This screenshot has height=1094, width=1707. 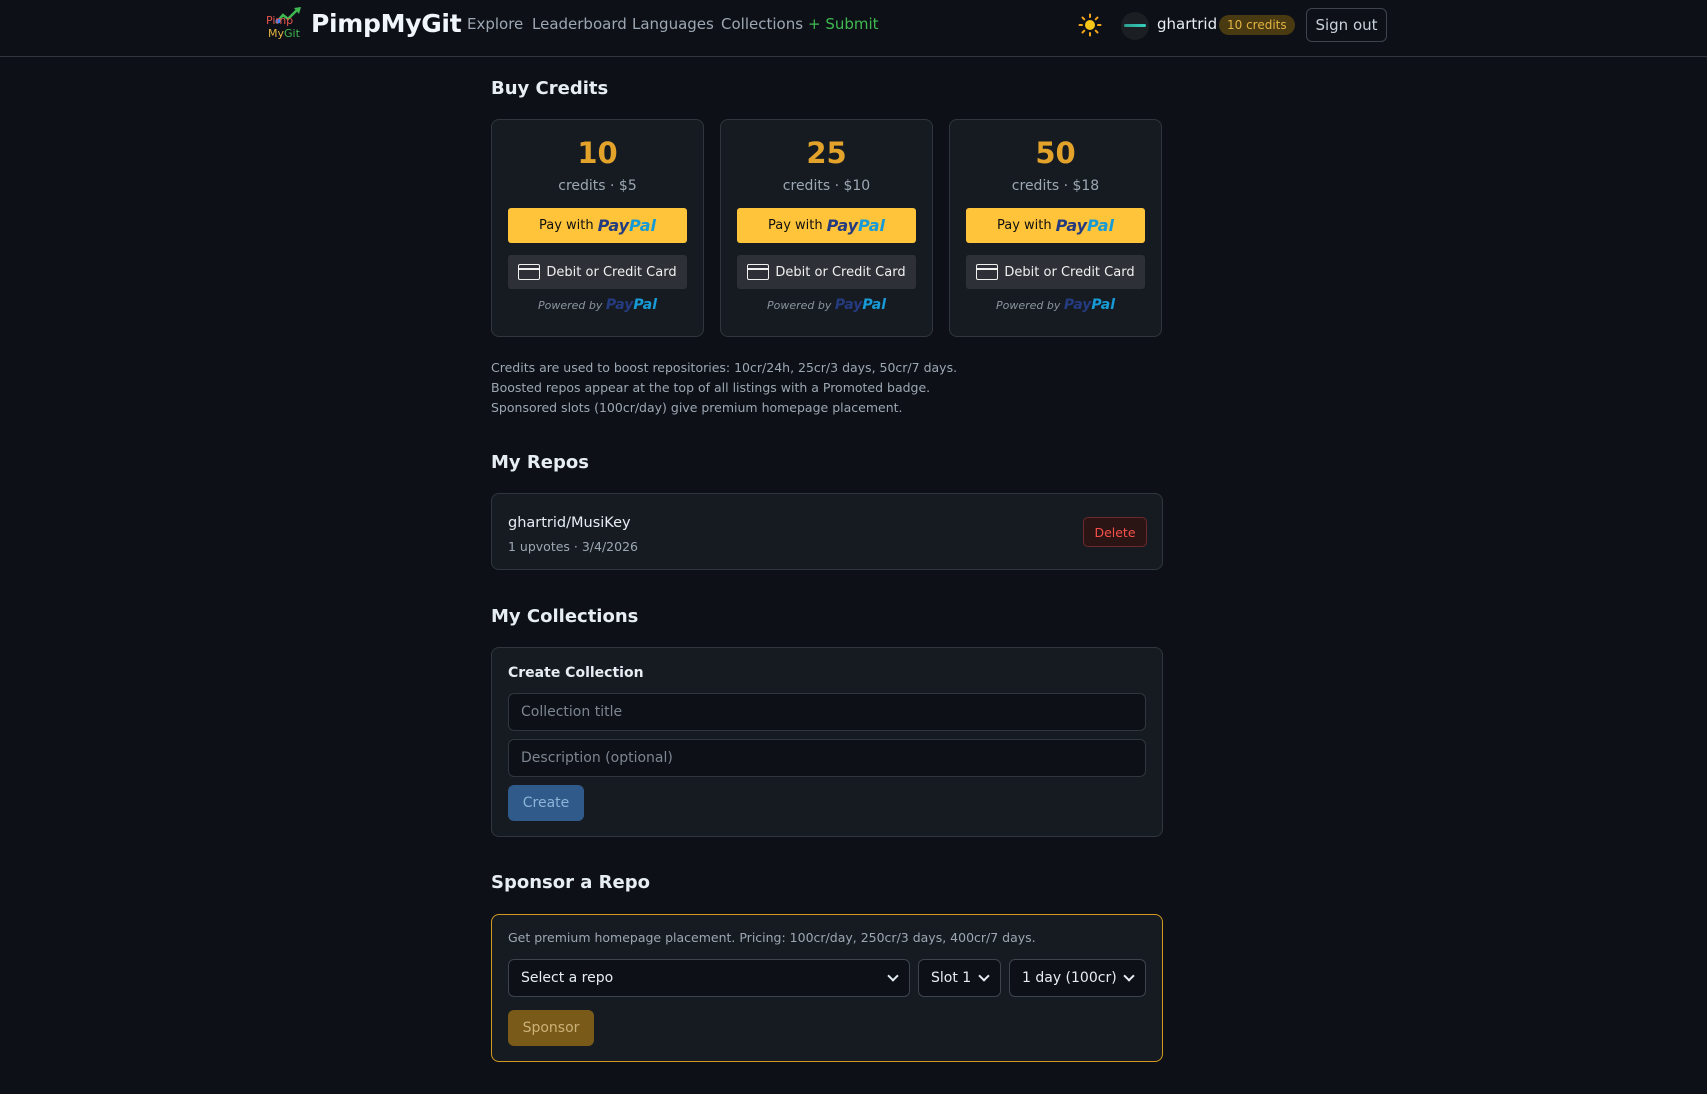 What do you see at coordinates (1055, 153) in the screenshot?
I see `credit-amount: 50` at bounding box center [1055, 153].